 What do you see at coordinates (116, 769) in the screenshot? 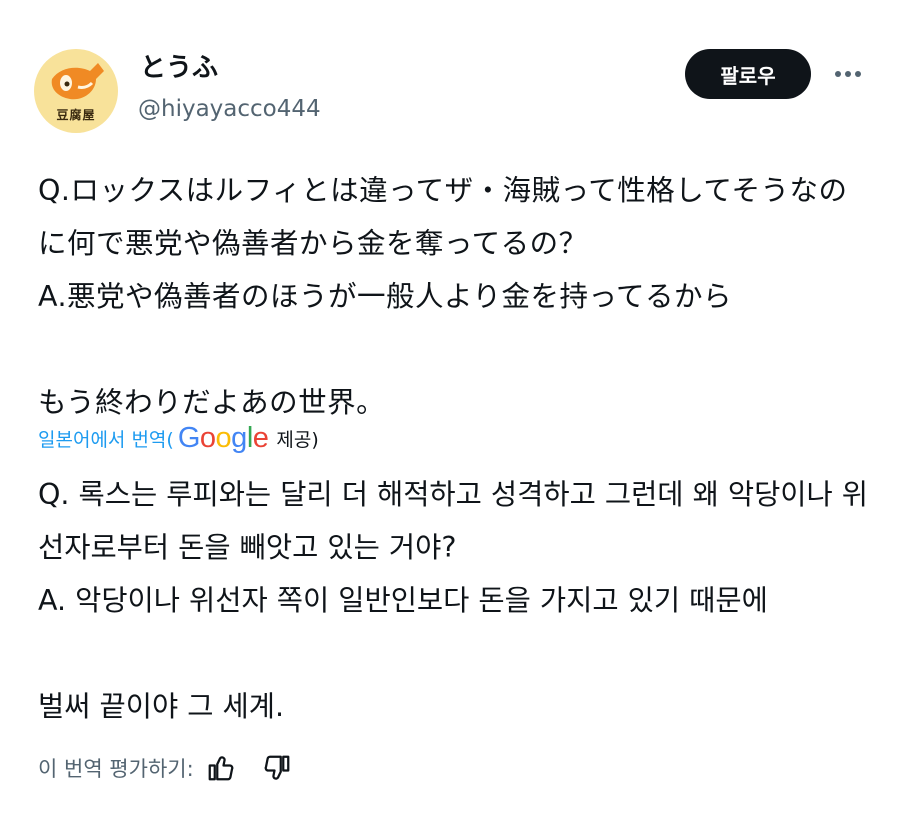
I see `rate-translation-label: 이 번역 평가하기:` at bounding box center [116, 769].